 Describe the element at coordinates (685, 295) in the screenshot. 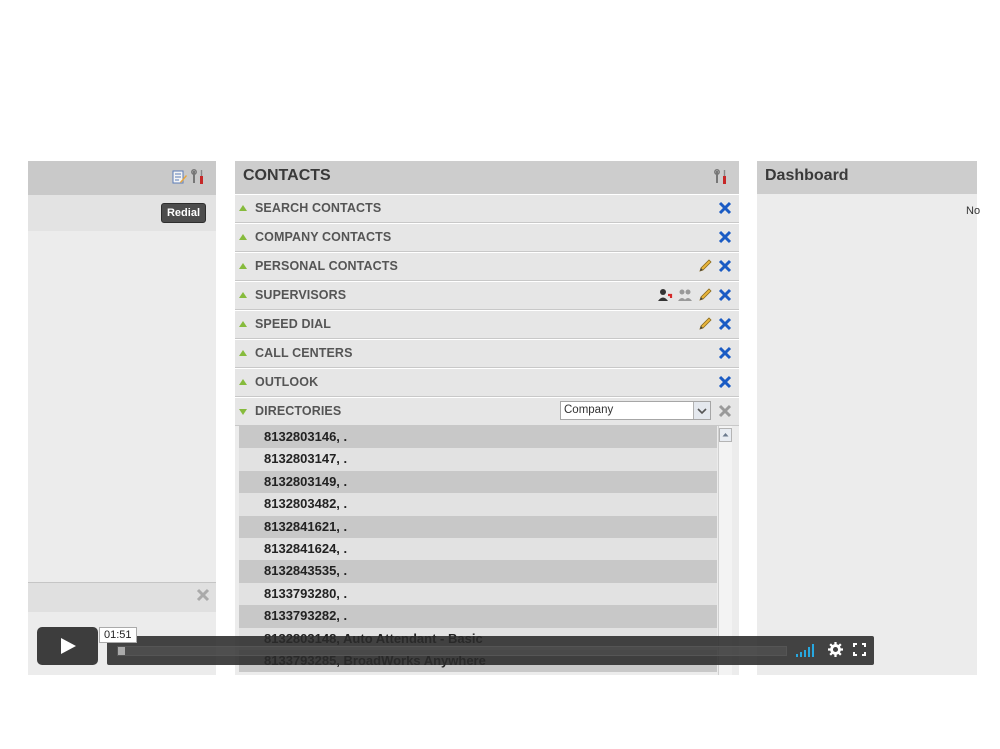

I see `group-supervisors-icon` at that location.